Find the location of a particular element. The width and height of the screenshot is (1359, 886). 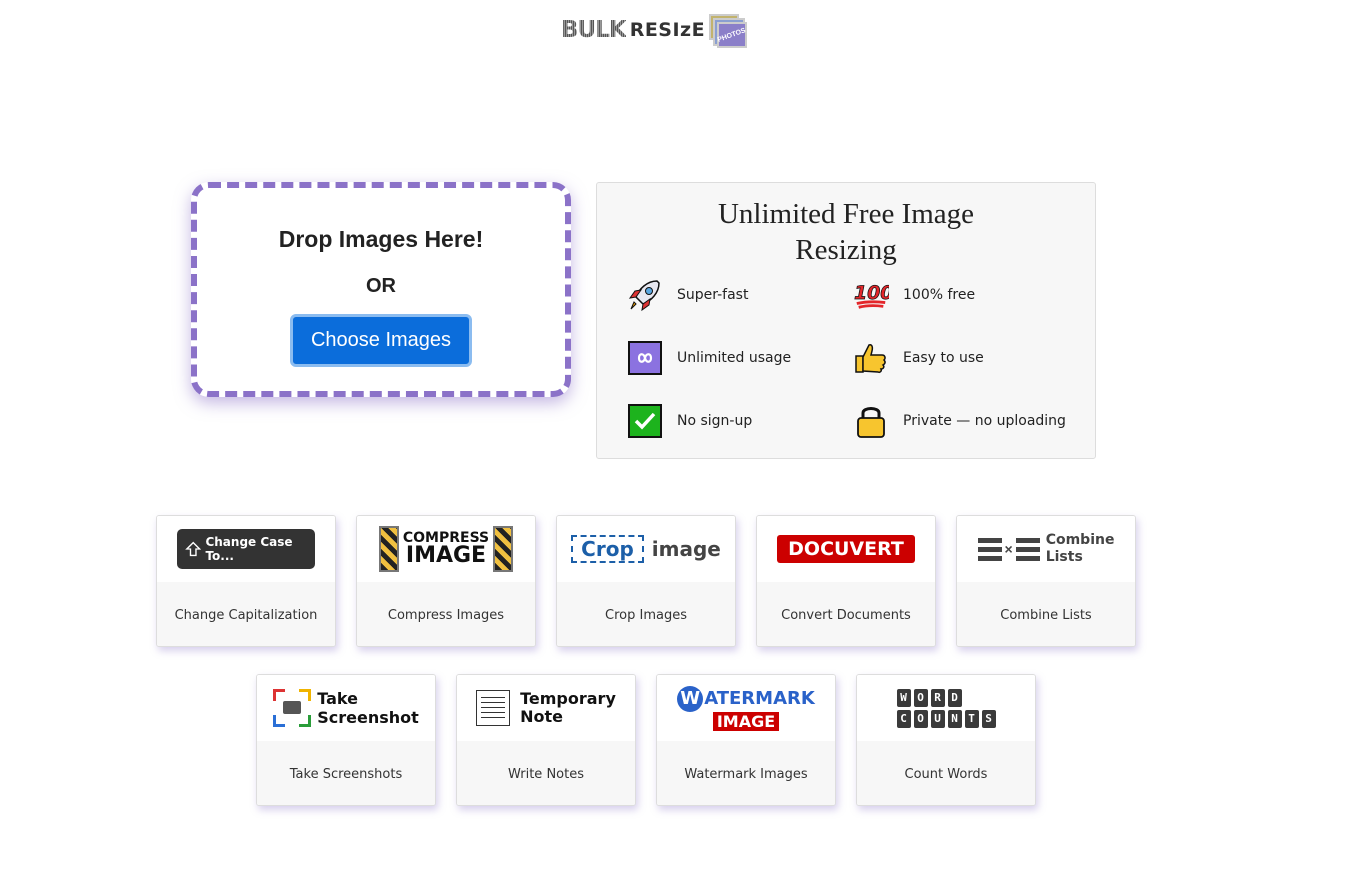

note-logo-bottom: Note is located at coordinates (541, 716).